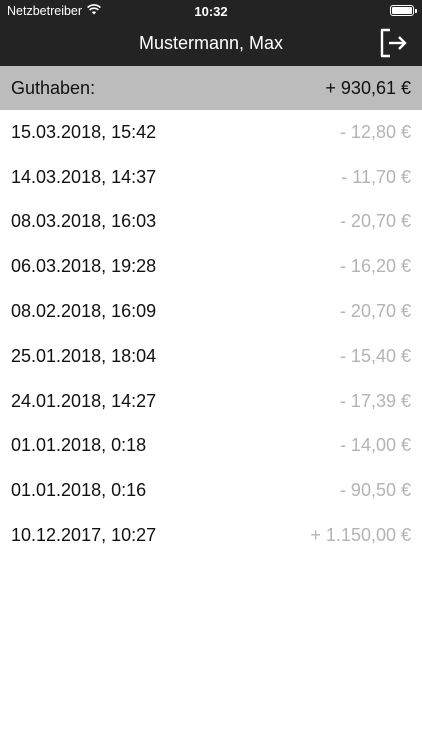 Image resolution: width=422 pixels, height=750 pixels. What do you see at coordinates (84, 535) in the screenshot?
I see `transaction-date: 10.12.2017, 10:27` at bounding box center [84, 535].